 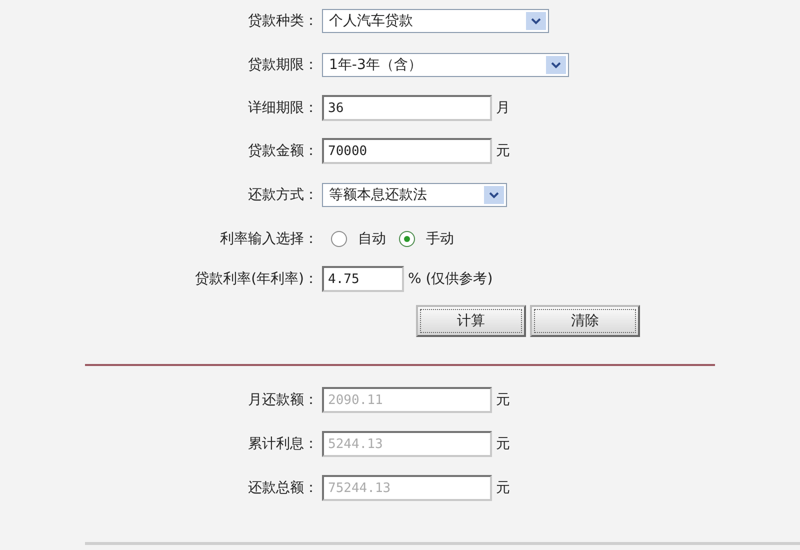 I want to click on input-field: 4.75, so click(x=363, y=279).